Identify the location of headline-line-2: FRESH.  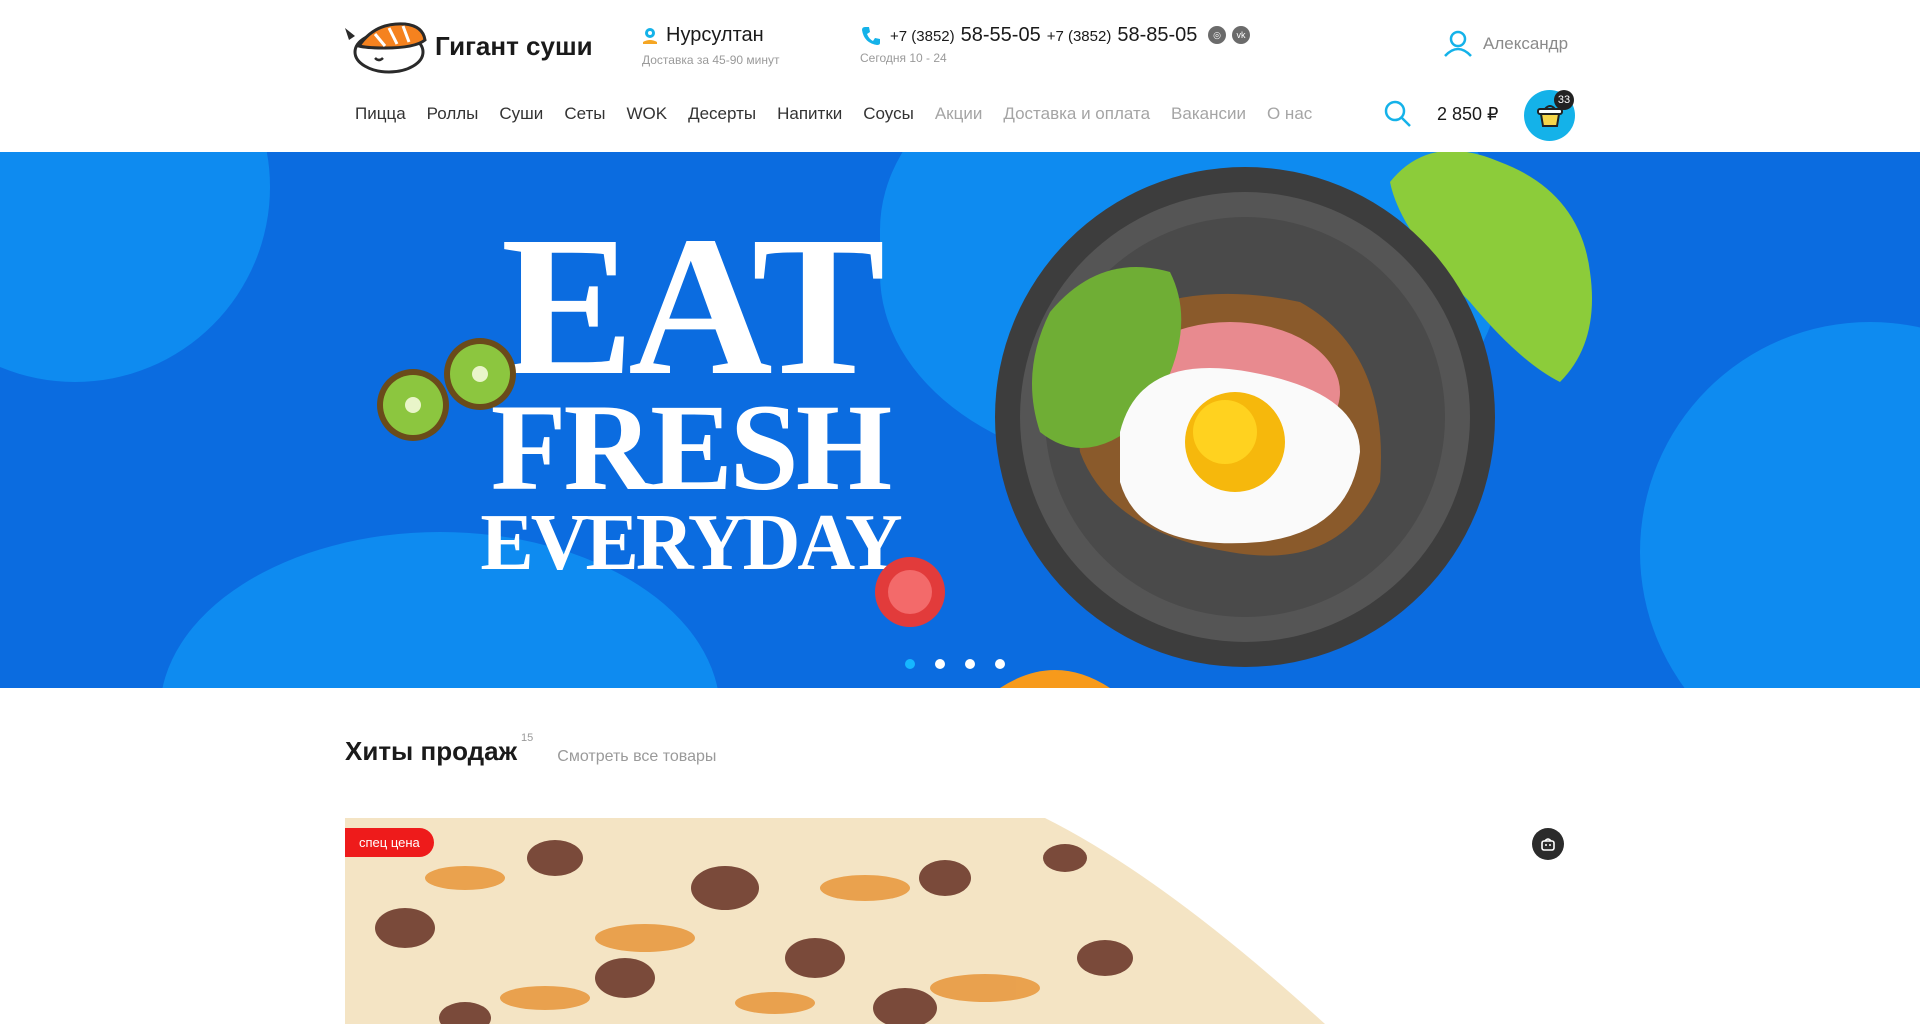
(691, 447).